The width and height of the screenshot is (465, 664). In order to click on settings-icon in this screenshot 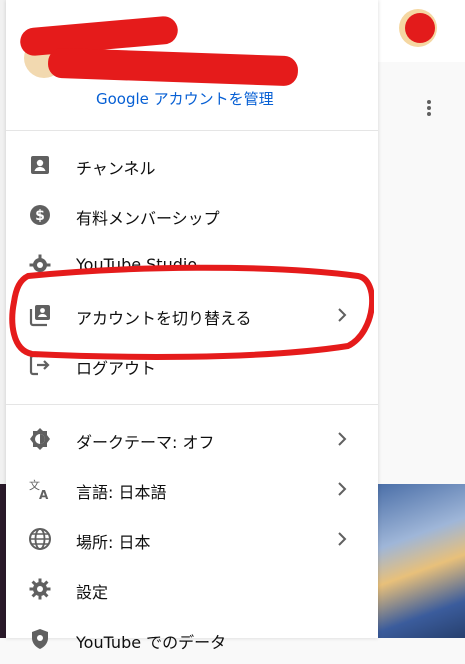, I will do `click(40, 589)`.